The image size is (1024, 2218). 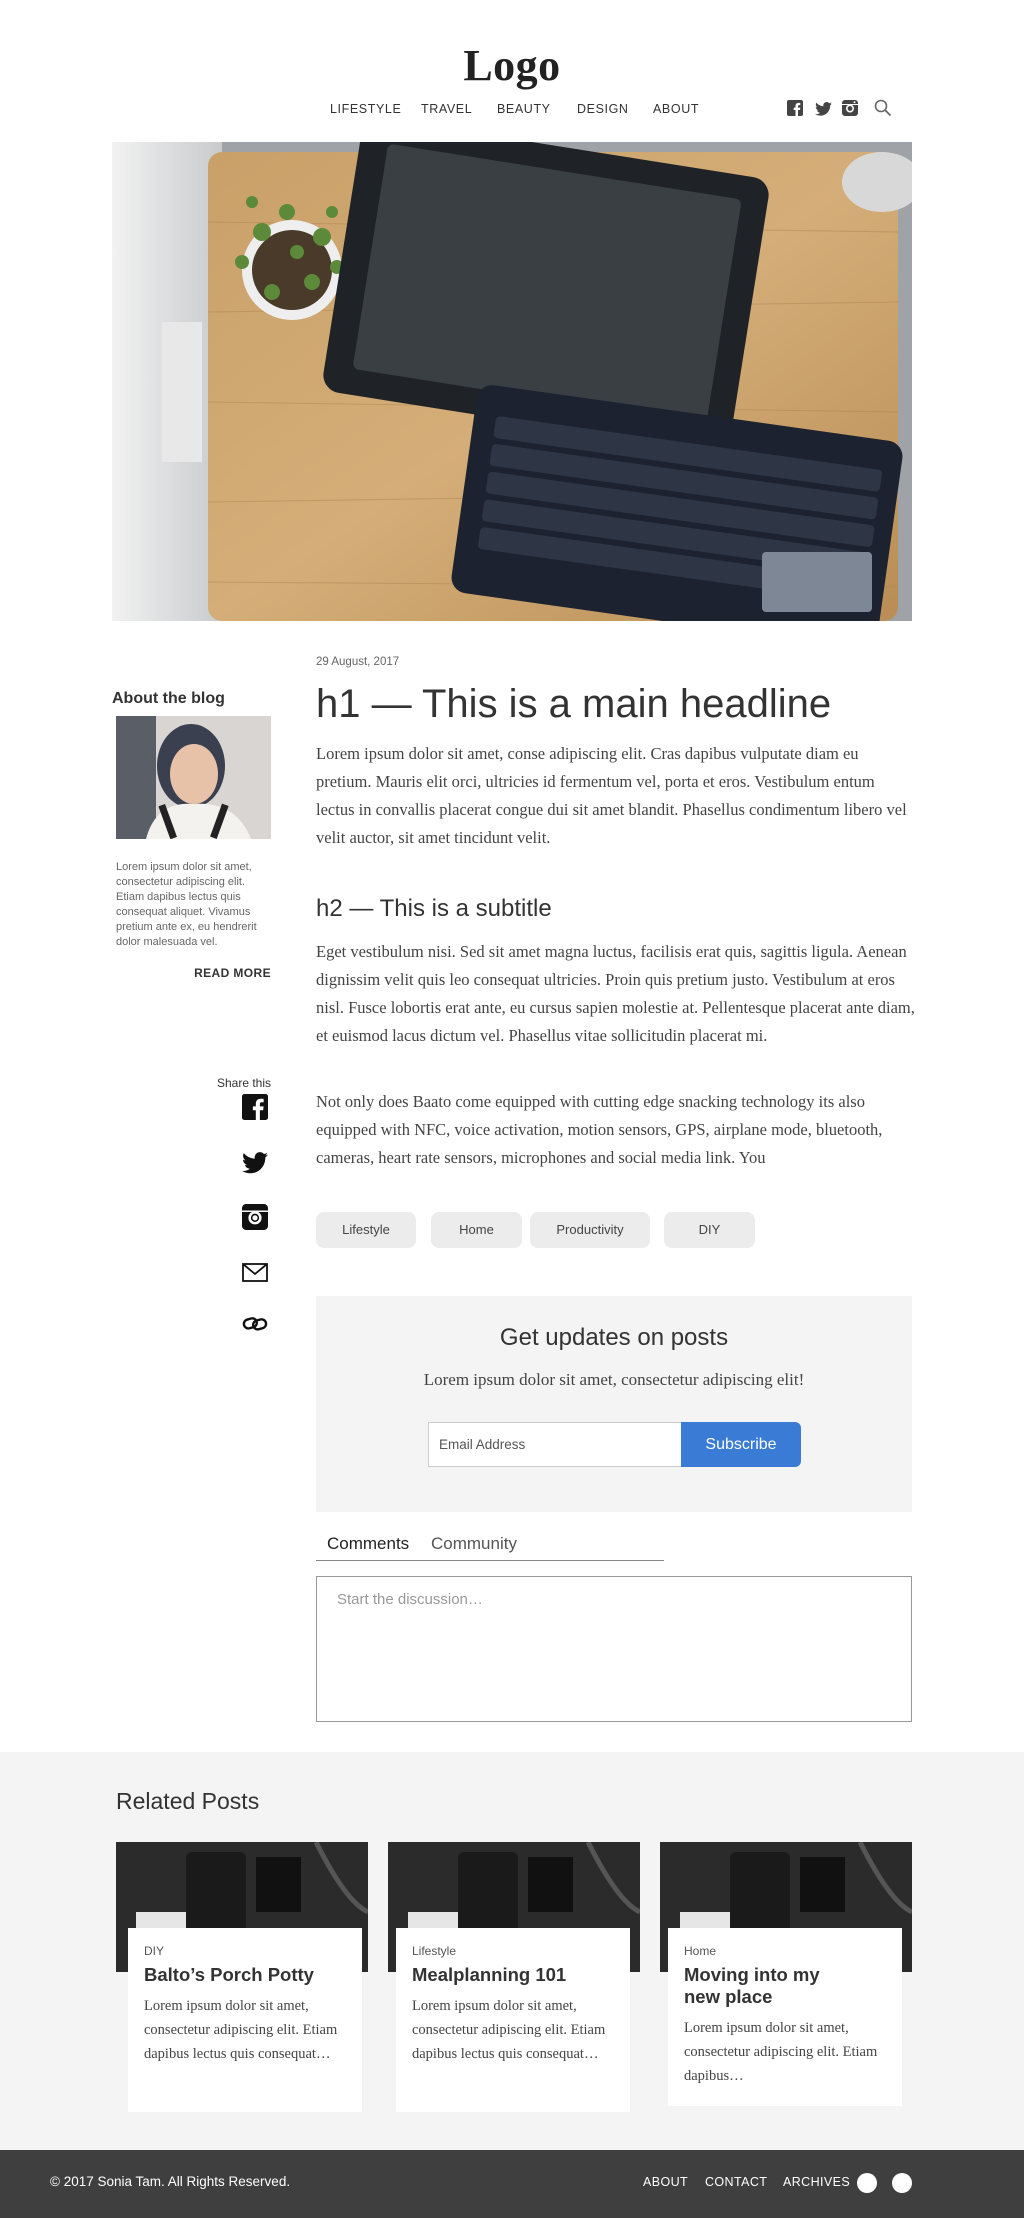 I want to click on footer-link-about: ABOUT, so click(x=665, y=2182).